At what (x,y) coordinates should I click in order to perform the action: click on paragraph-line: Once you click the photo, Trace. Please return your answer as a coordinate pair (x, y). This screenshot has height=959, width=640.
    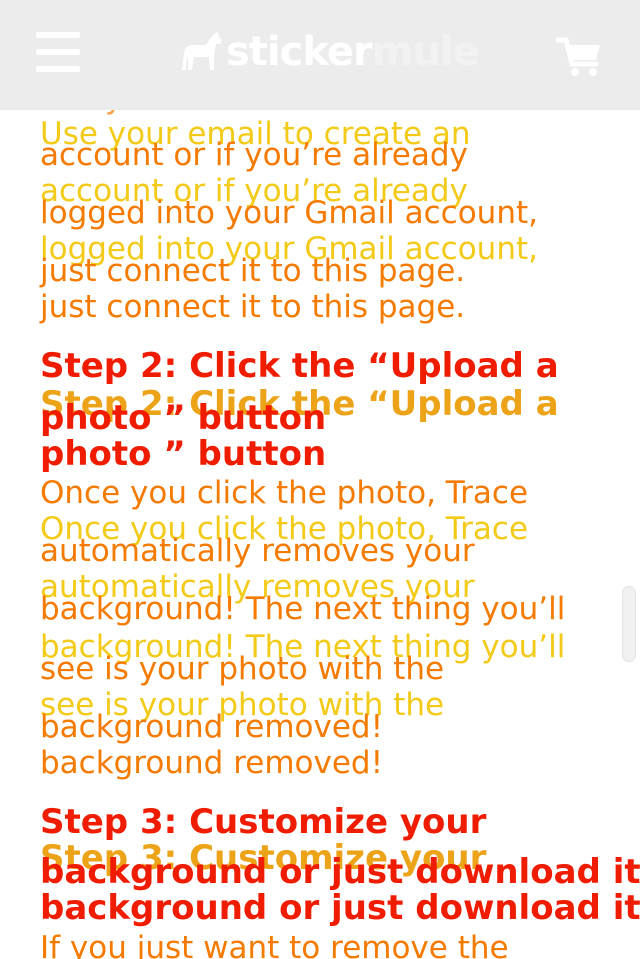
    Looking at the image, I should click on (284, 493).